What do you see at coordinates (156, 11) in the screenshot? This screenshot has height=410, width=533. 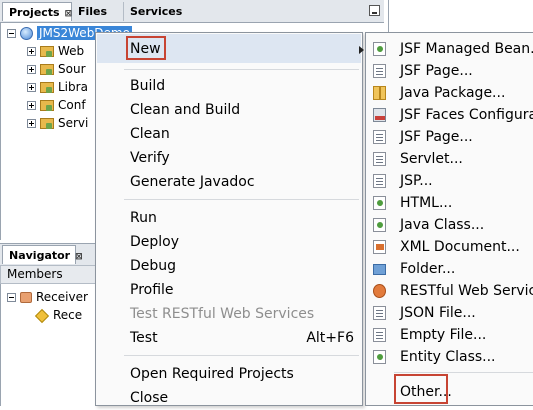 I see `tab-services-label: Services` at bounding box center [156, 11].